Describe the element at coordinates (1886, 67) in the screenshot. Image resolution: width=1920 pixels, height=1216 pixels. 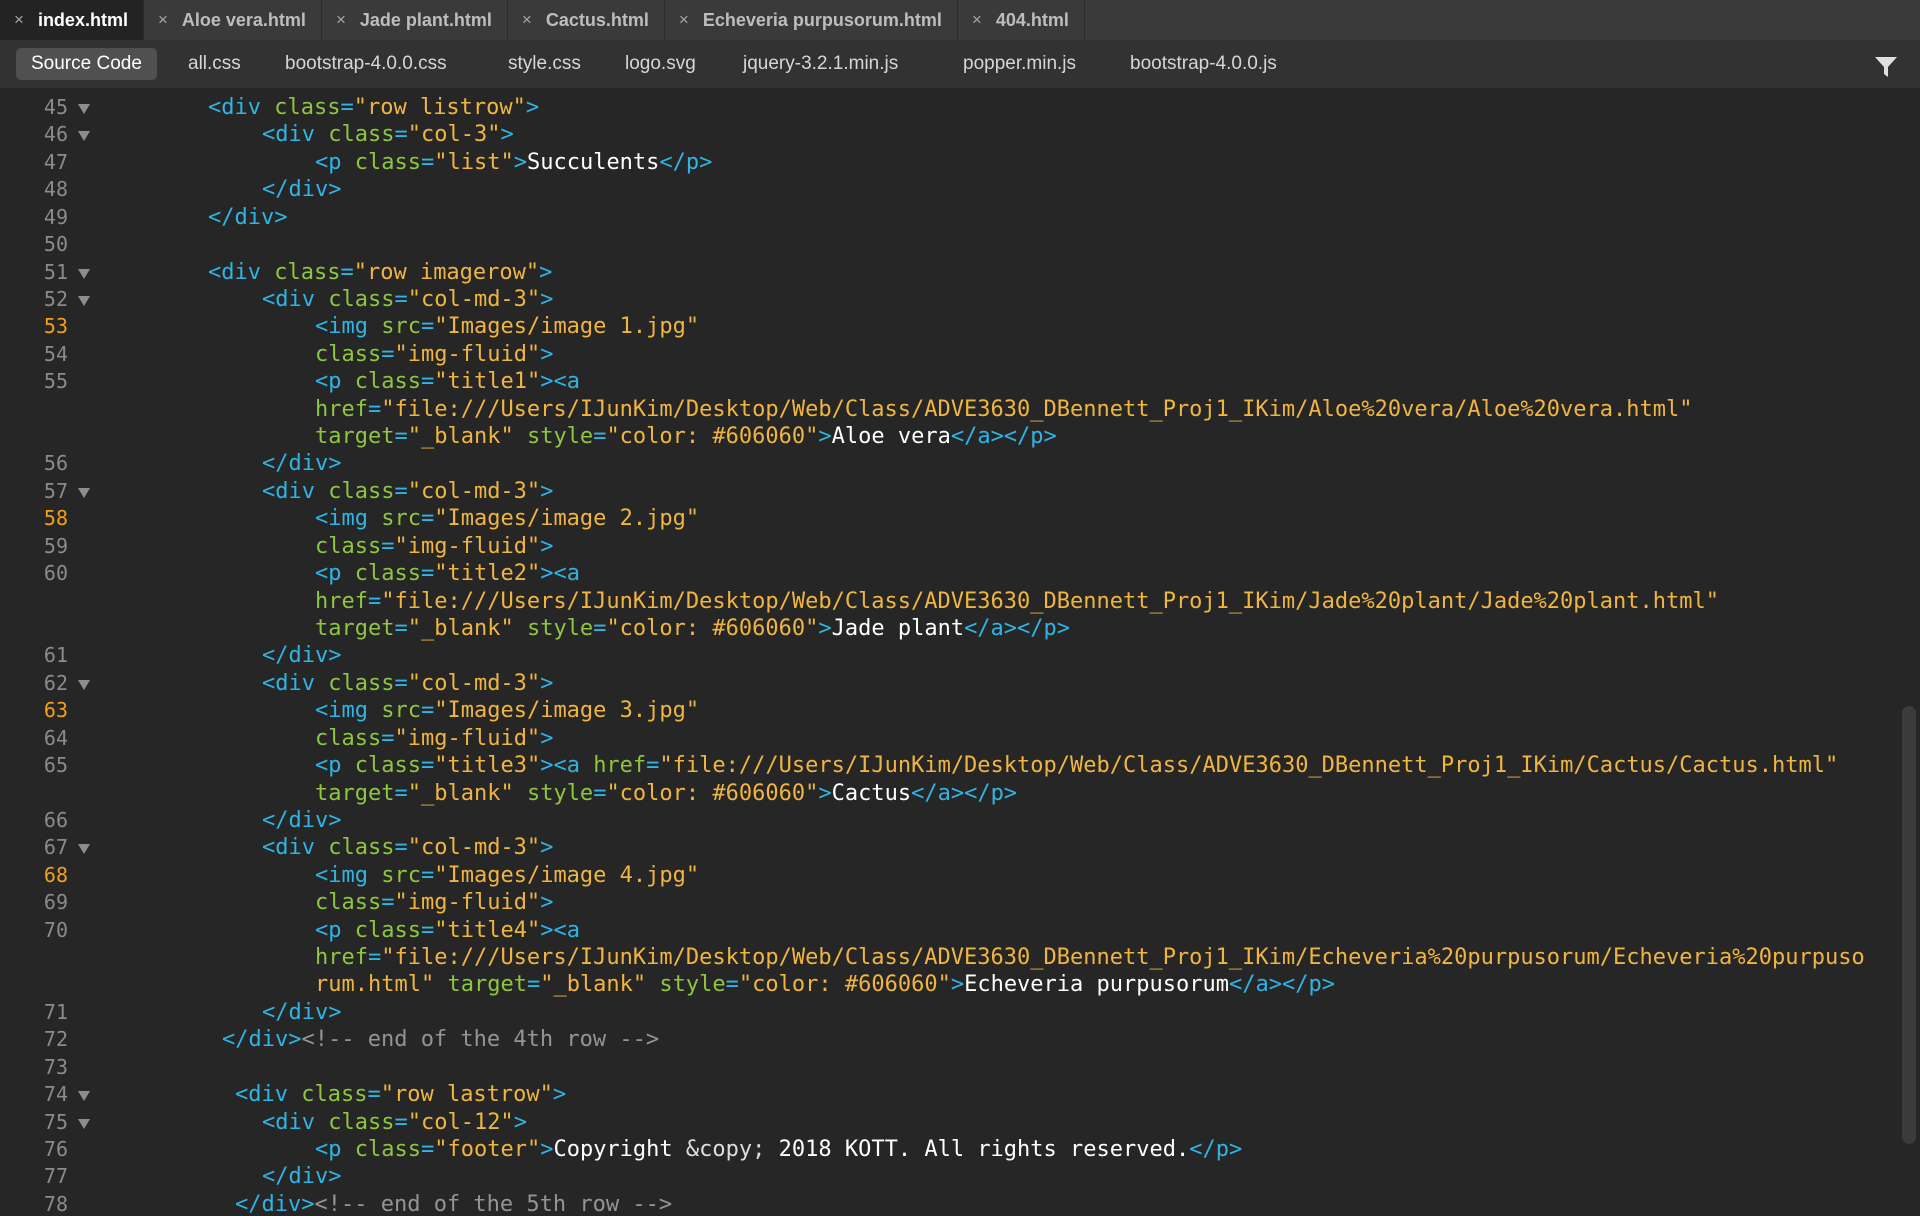
I see `filter-icon` at that location.